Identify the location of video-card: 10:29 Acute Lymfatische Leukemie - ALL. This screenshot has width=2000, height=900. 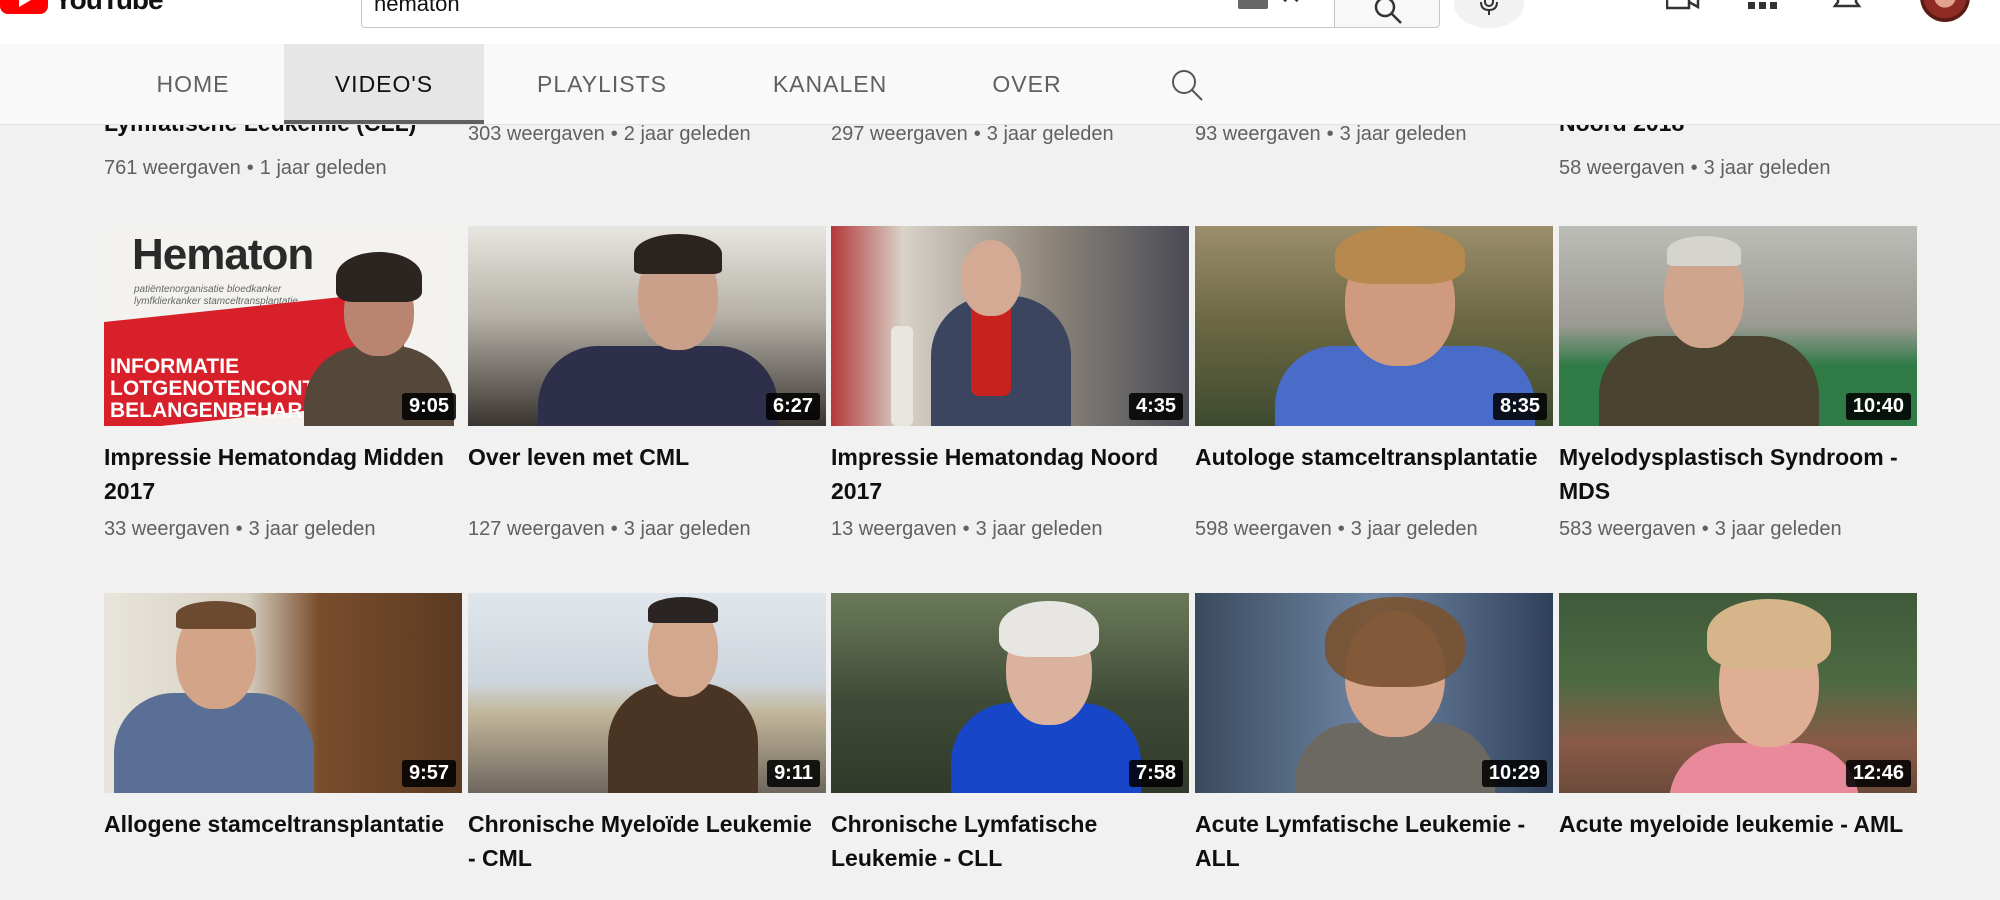
(1374, 734).